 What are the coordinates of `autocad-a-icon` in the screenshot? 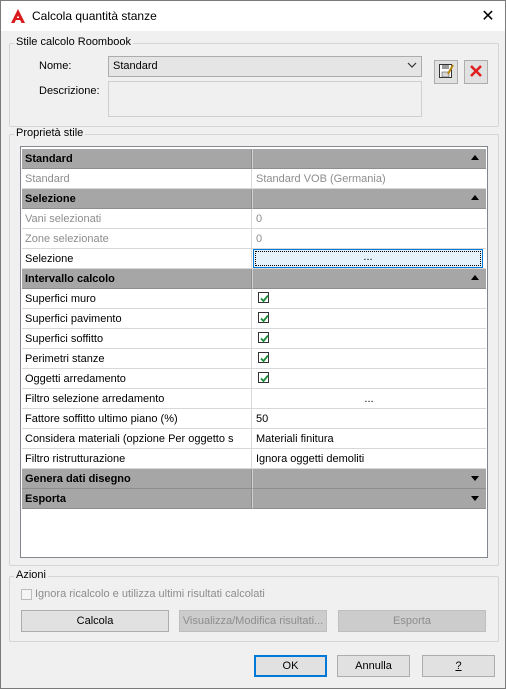 It's located at (18, 16).